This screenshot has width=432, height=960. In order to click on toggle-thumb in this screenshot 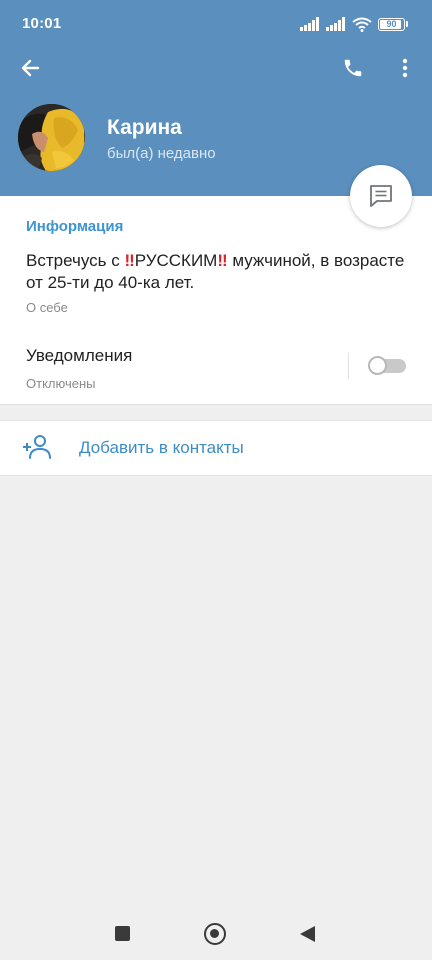, I will do `click(377, 365)`.